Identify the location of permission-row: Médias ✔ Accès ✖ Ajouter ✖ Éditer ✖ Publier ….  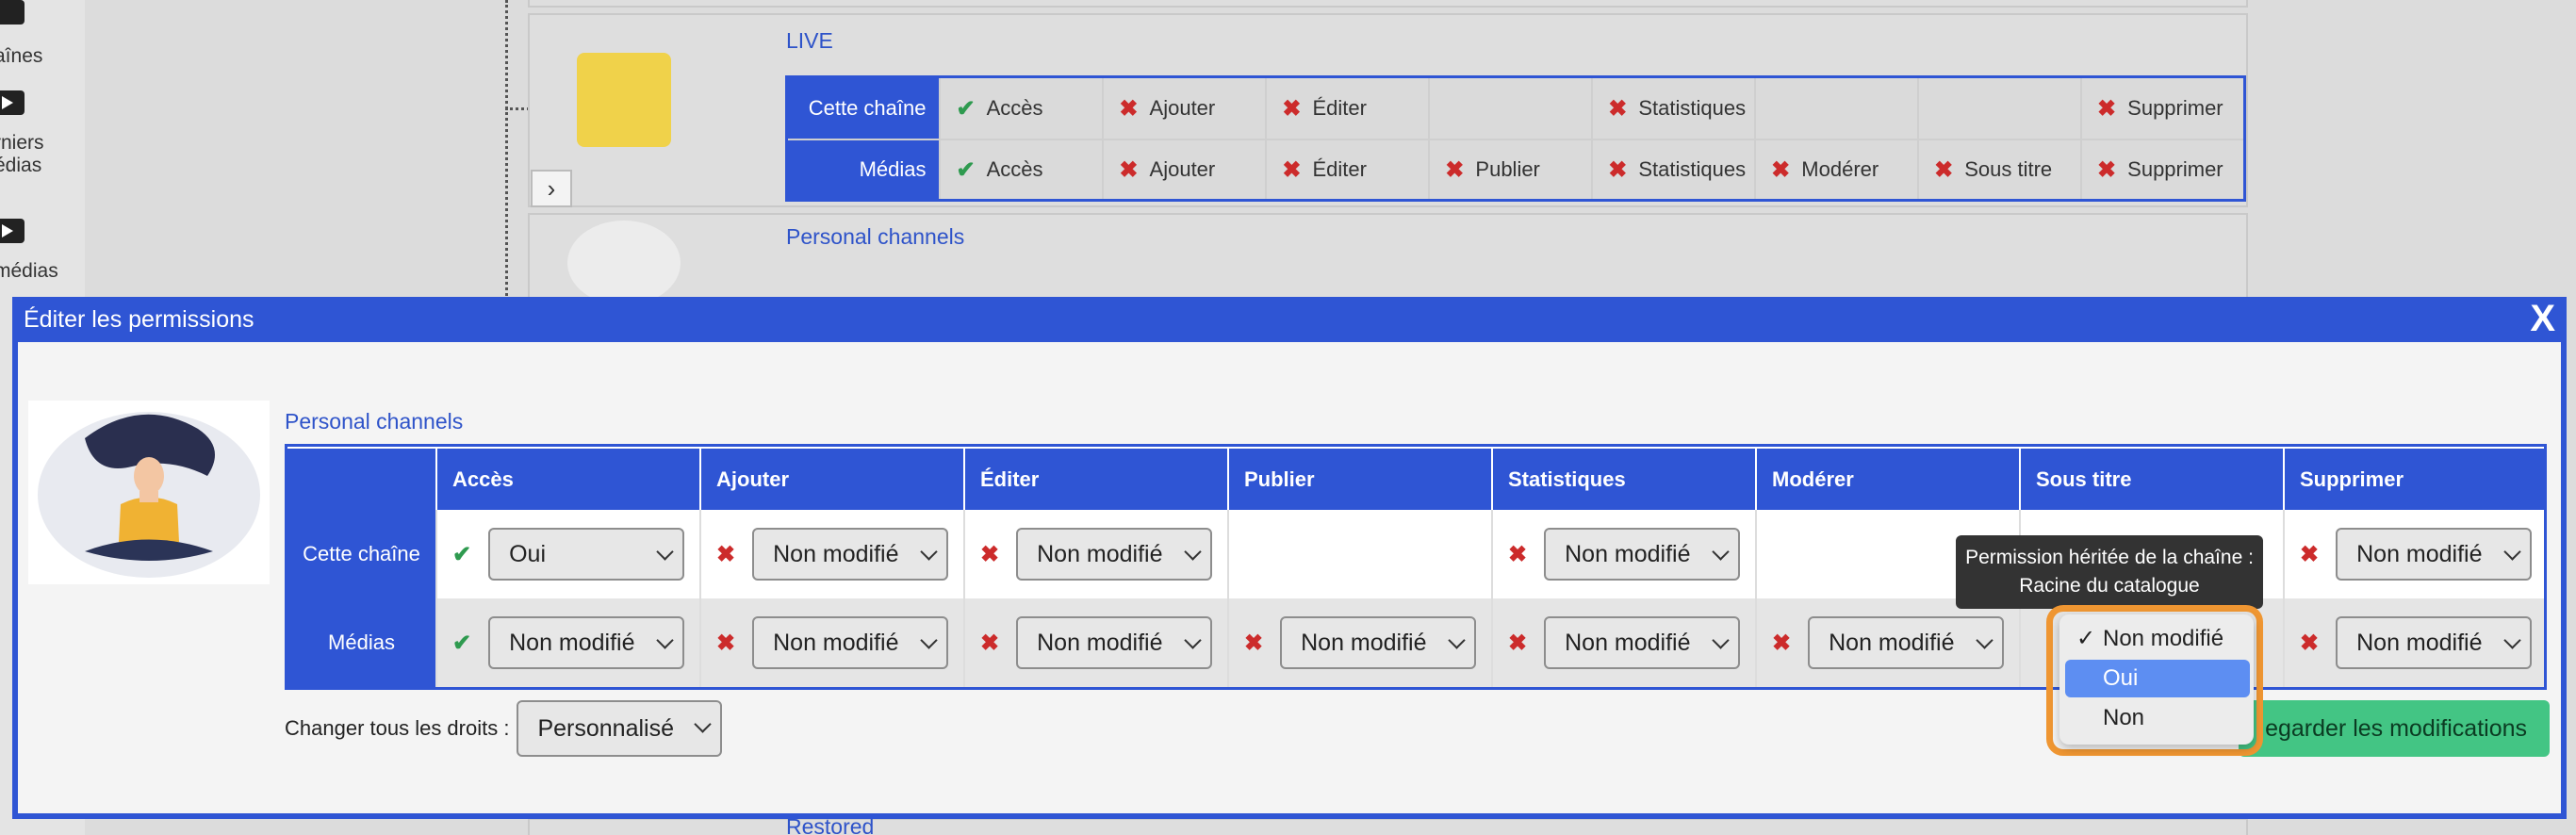
(1515, 169).